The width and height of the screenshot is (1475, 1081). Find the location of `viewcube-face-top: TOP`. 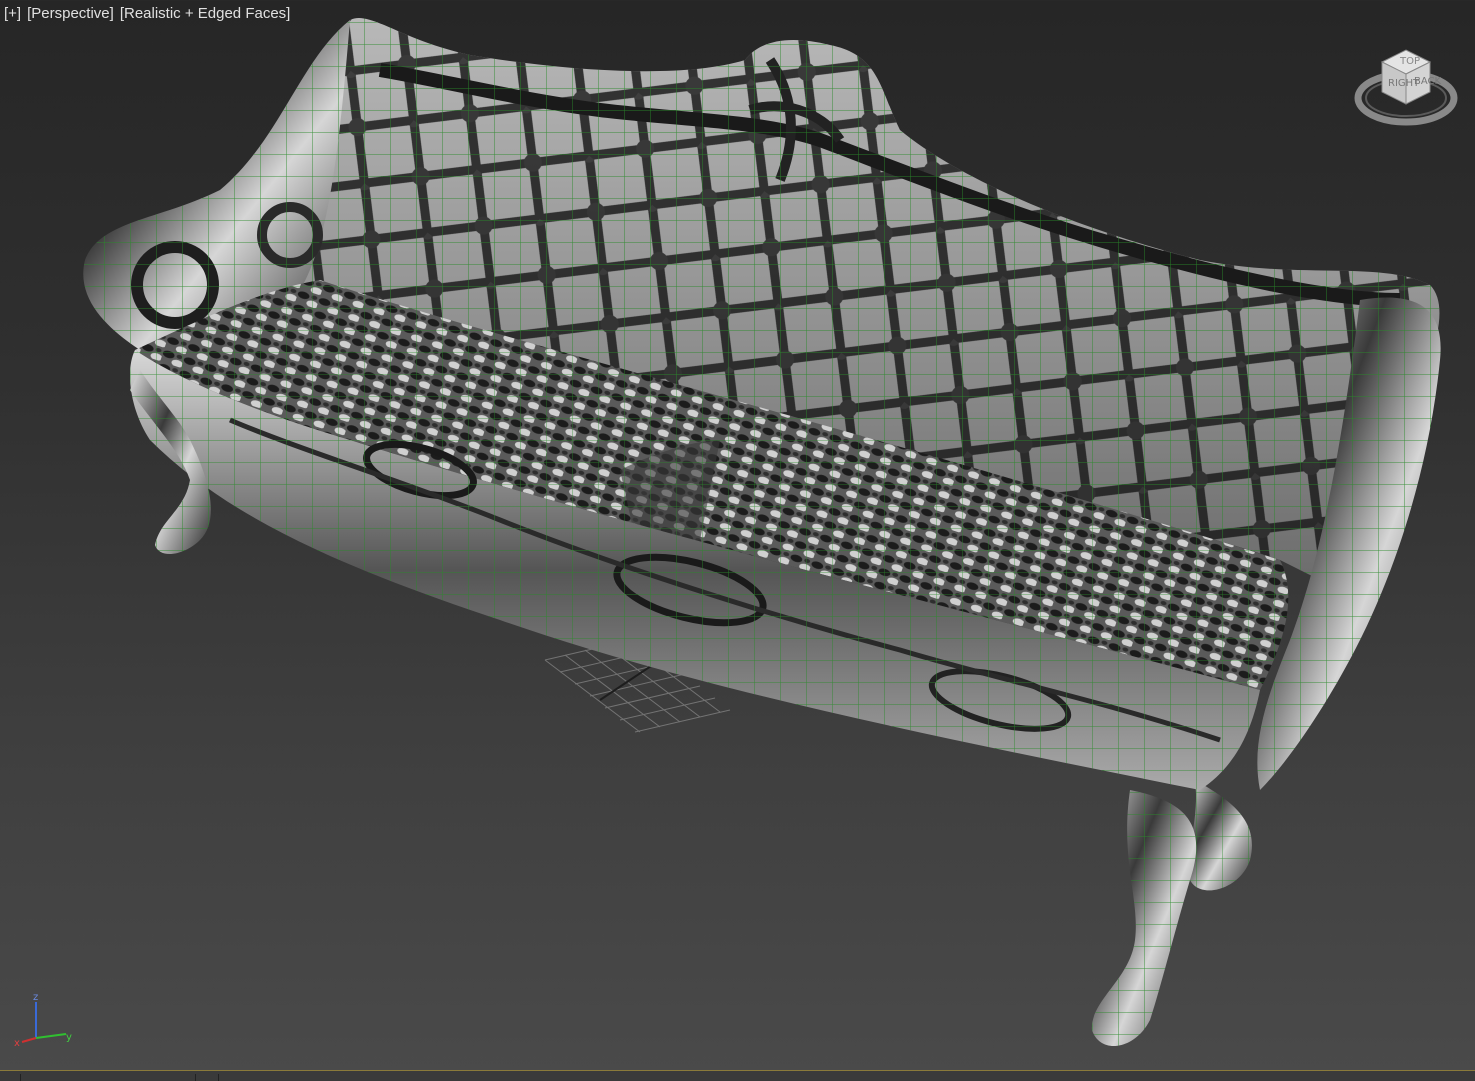

viewcube-face-top: TOP is located at coordinates (1409, 61).